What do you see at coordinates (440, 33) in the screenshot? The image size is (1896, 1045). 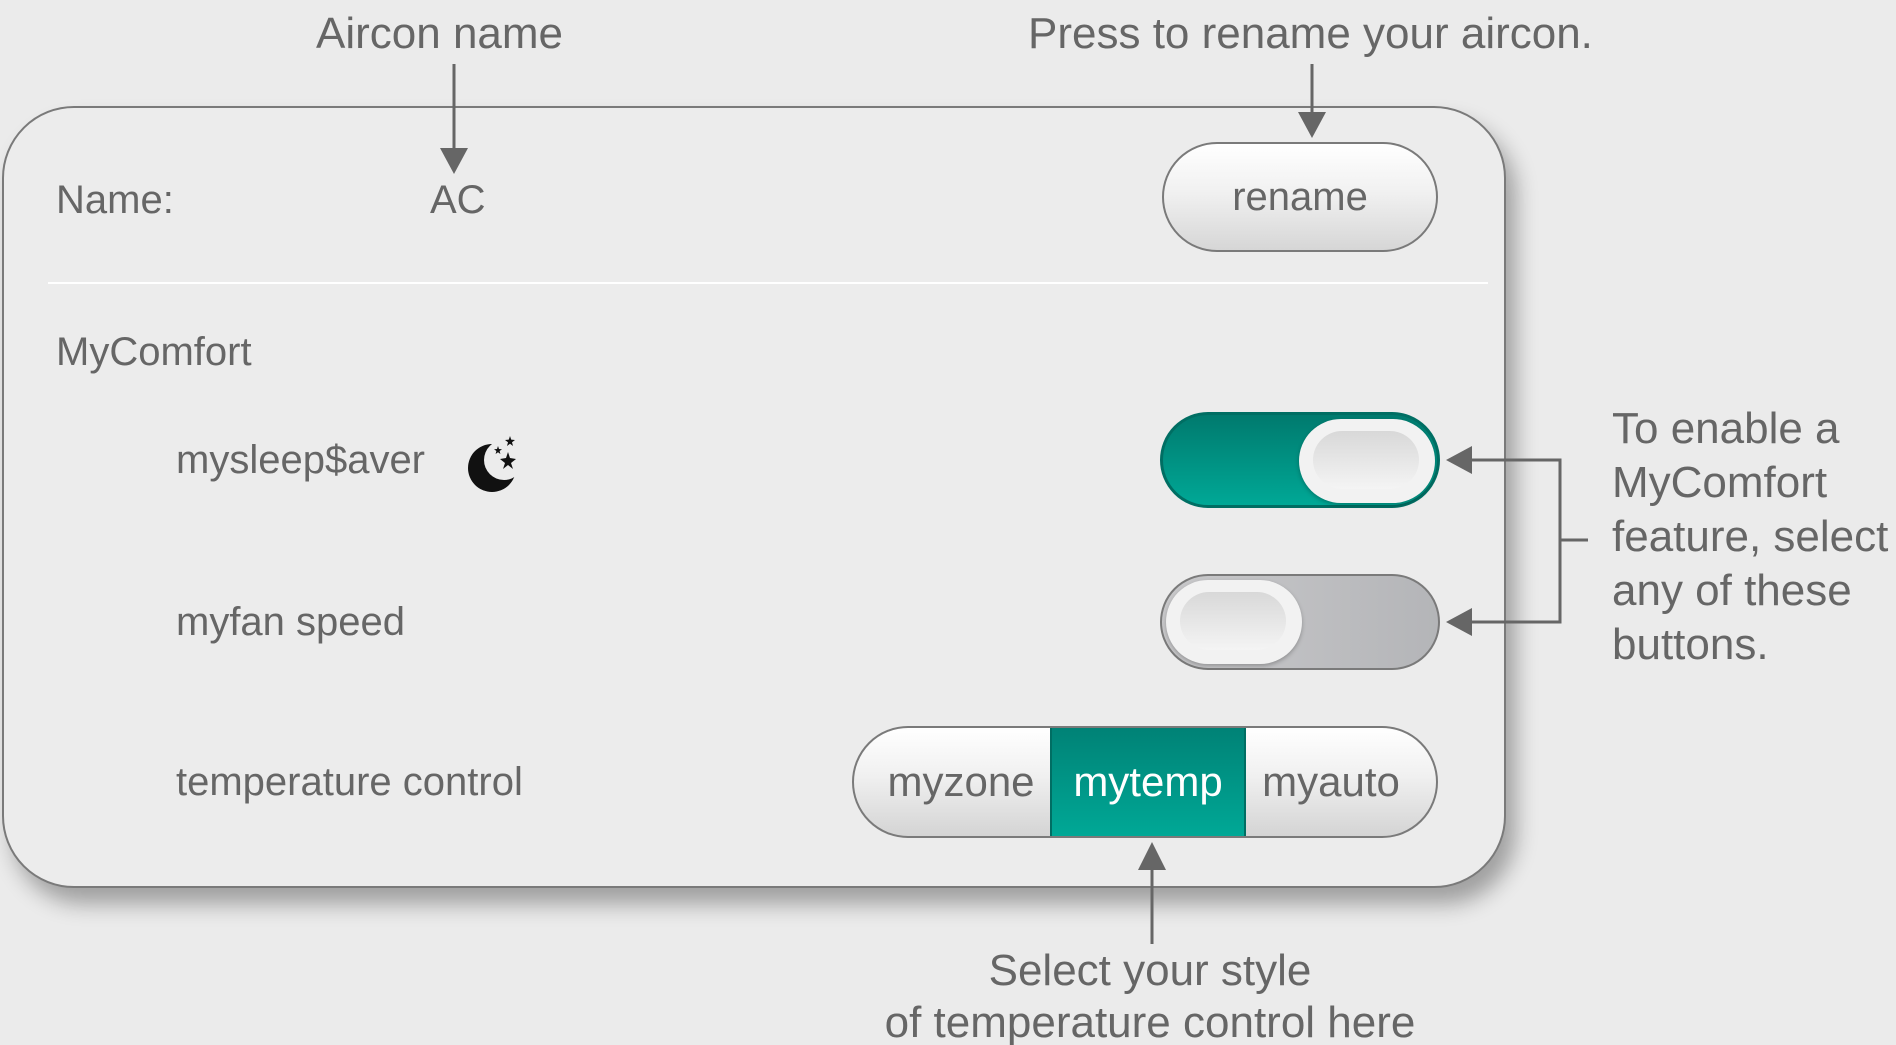 I see `annotation-aircon-name: Aircon name` at bounding box center [440, 33].